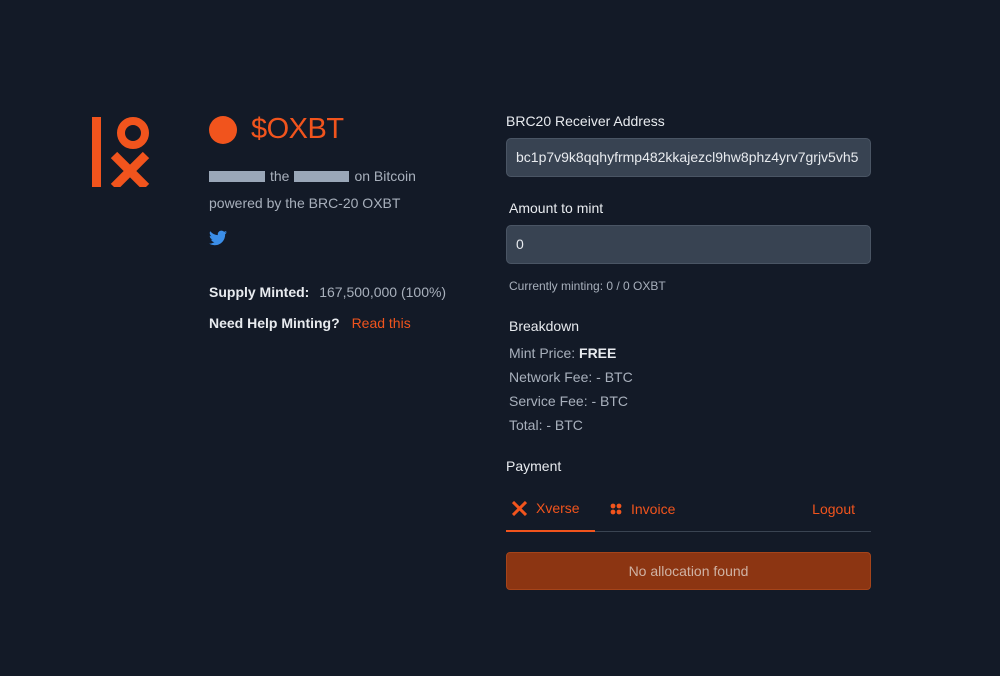 The image size is (1000, 676). I want to click on receiver-label: BRC20 Receiver Address, so click(585, 121).